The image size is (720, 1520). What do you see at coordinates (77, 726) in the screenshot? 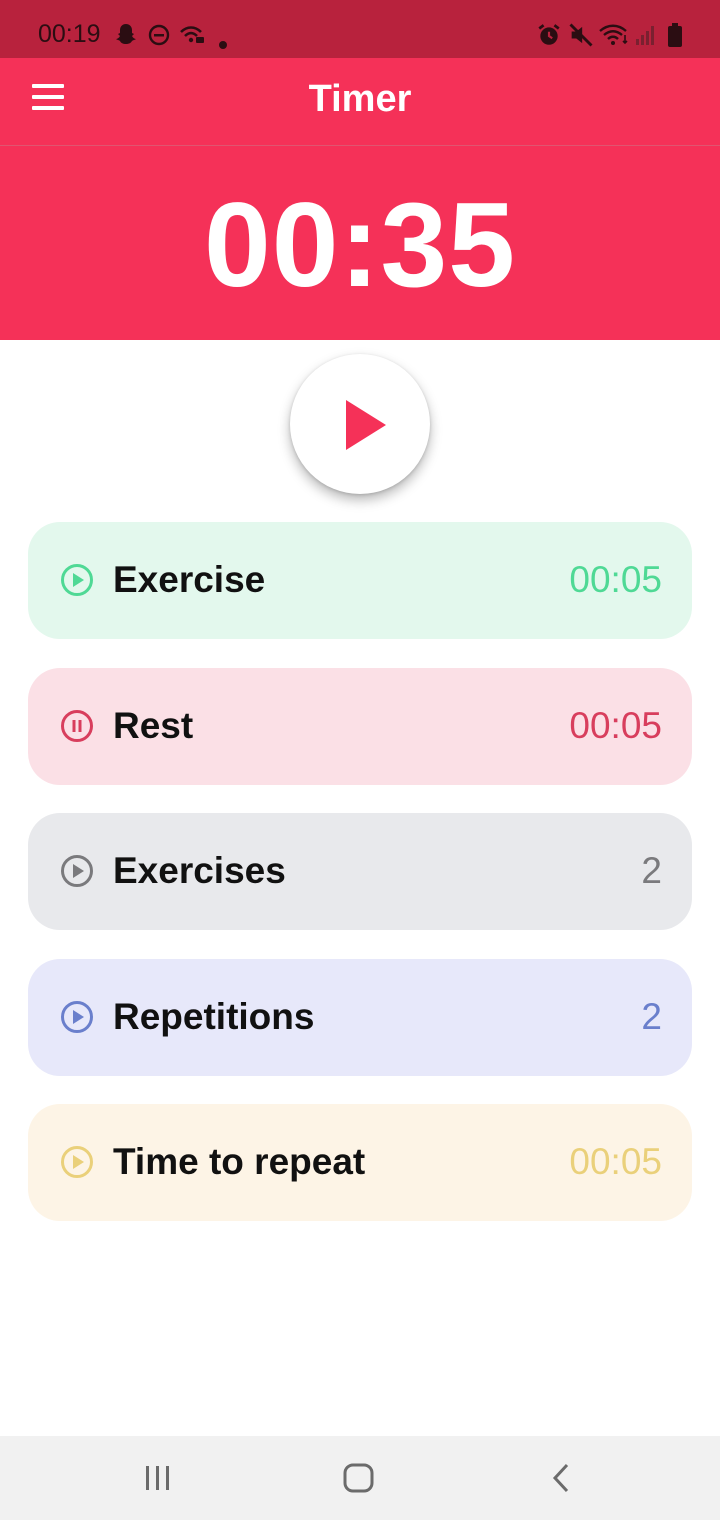
I see `pause-circle-icon` at bounding box center [77, 726].